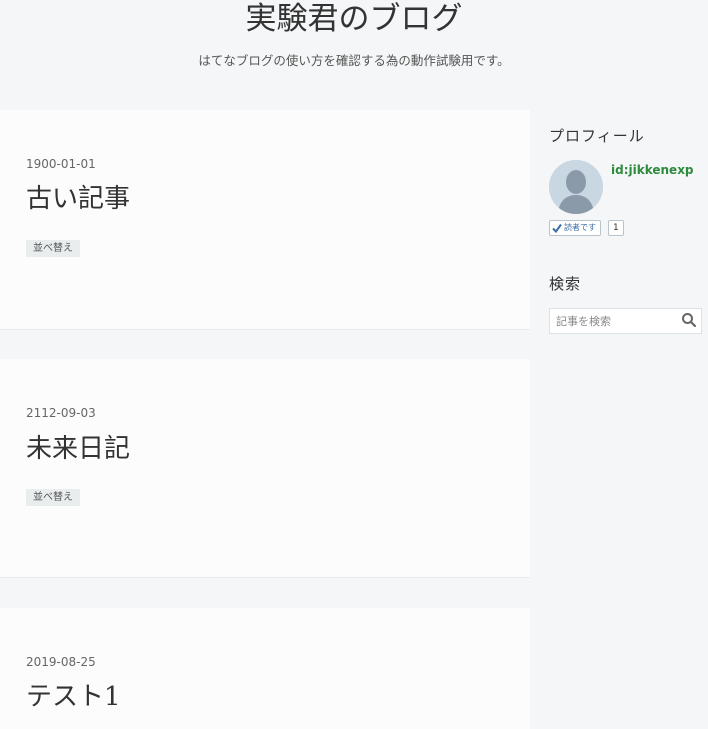 The width and height of the screenshot is (708, 729). I want to click on search-button, so click(689, 321).